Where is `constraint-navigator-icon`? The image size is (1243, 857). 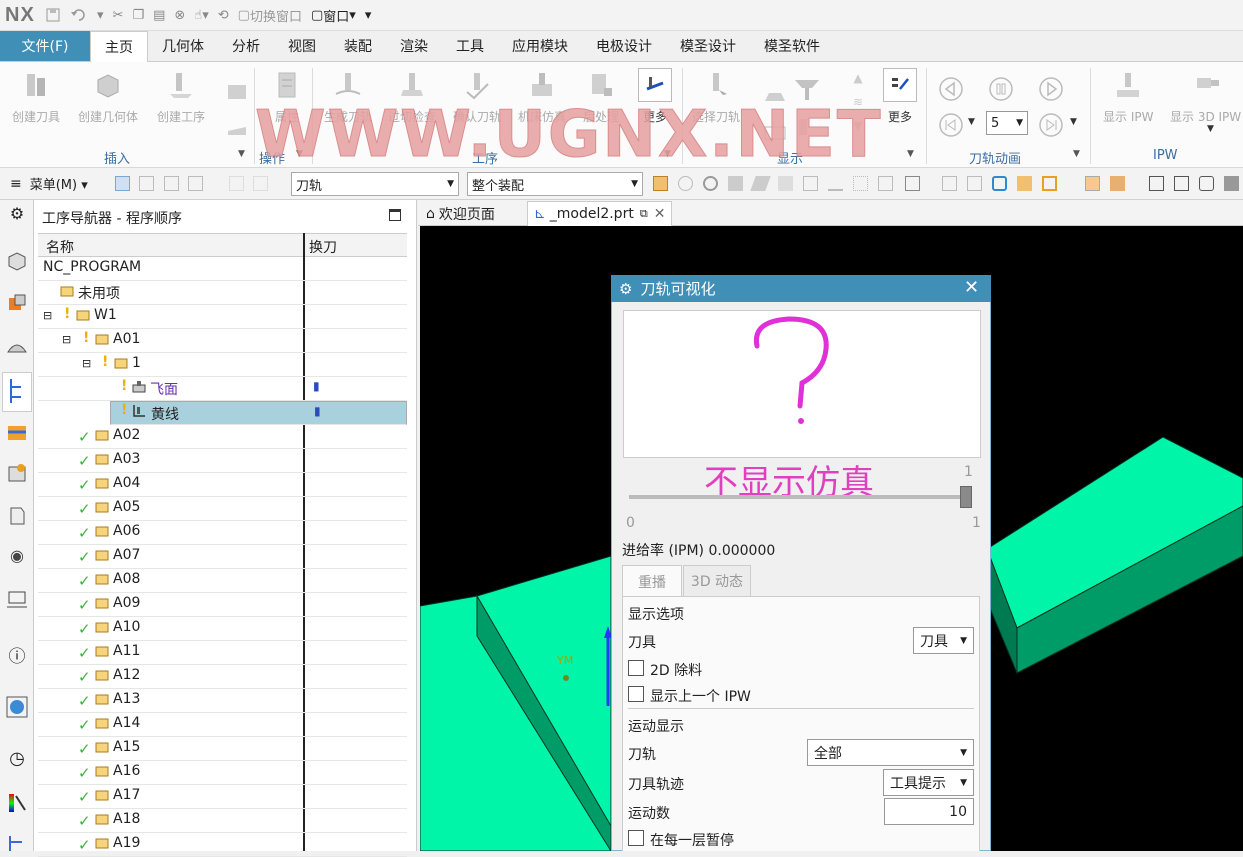 constraint-navigator-icon is located at coordinates (17, 303).